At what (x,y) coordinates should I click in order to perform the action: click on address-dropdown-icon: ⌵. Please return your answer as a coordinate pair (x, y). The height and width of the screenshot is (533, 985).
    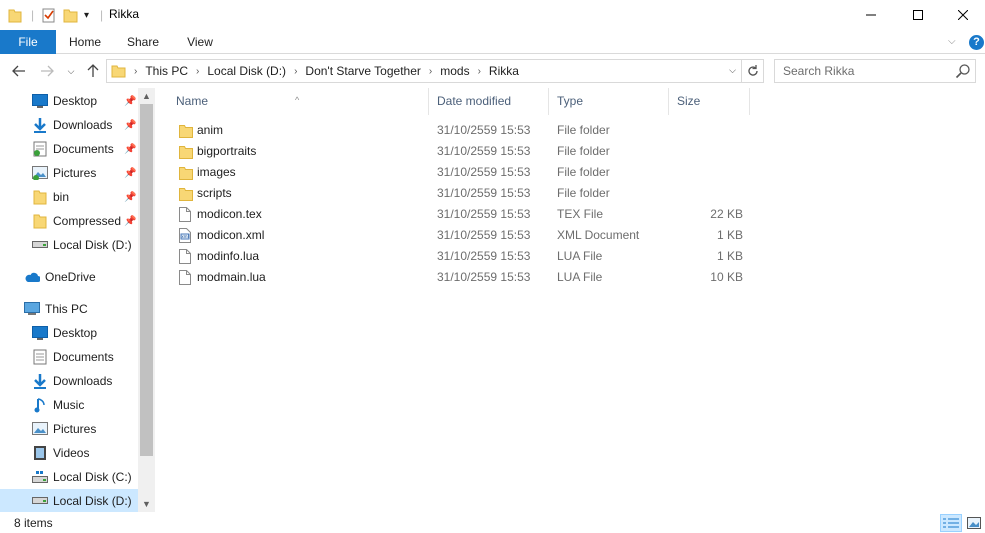
    Looking at the image, I should click on (732, 70).